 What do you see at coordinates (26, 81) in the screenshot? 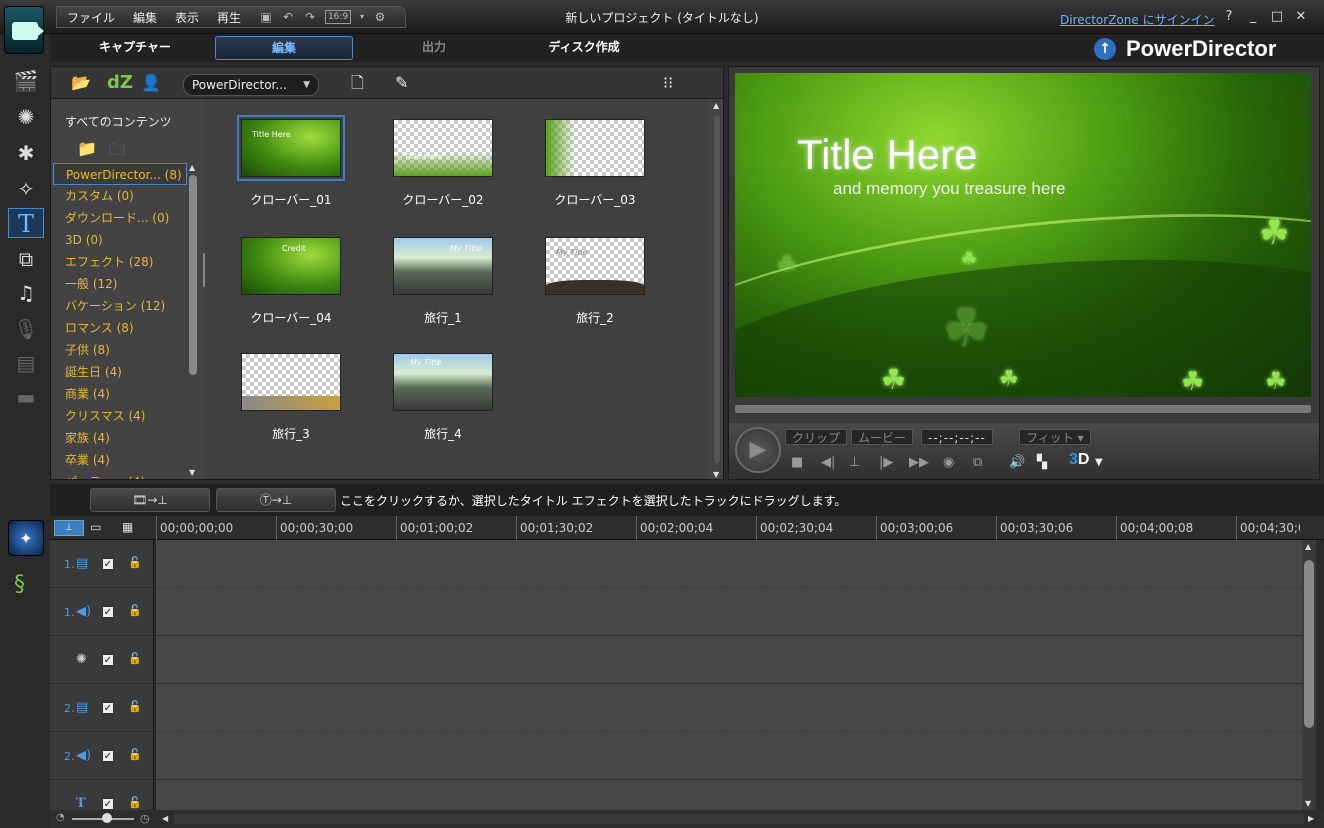
I see `media-room-icon: 🎬` at bounding box center [26, 81].